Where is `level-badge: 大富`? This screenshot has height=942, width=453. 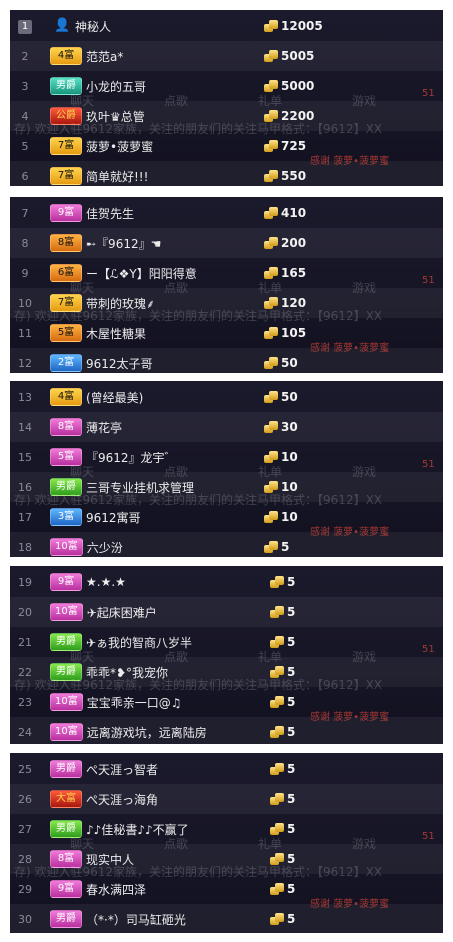 level-badge: 大富 is located at coordinates (66, 799).